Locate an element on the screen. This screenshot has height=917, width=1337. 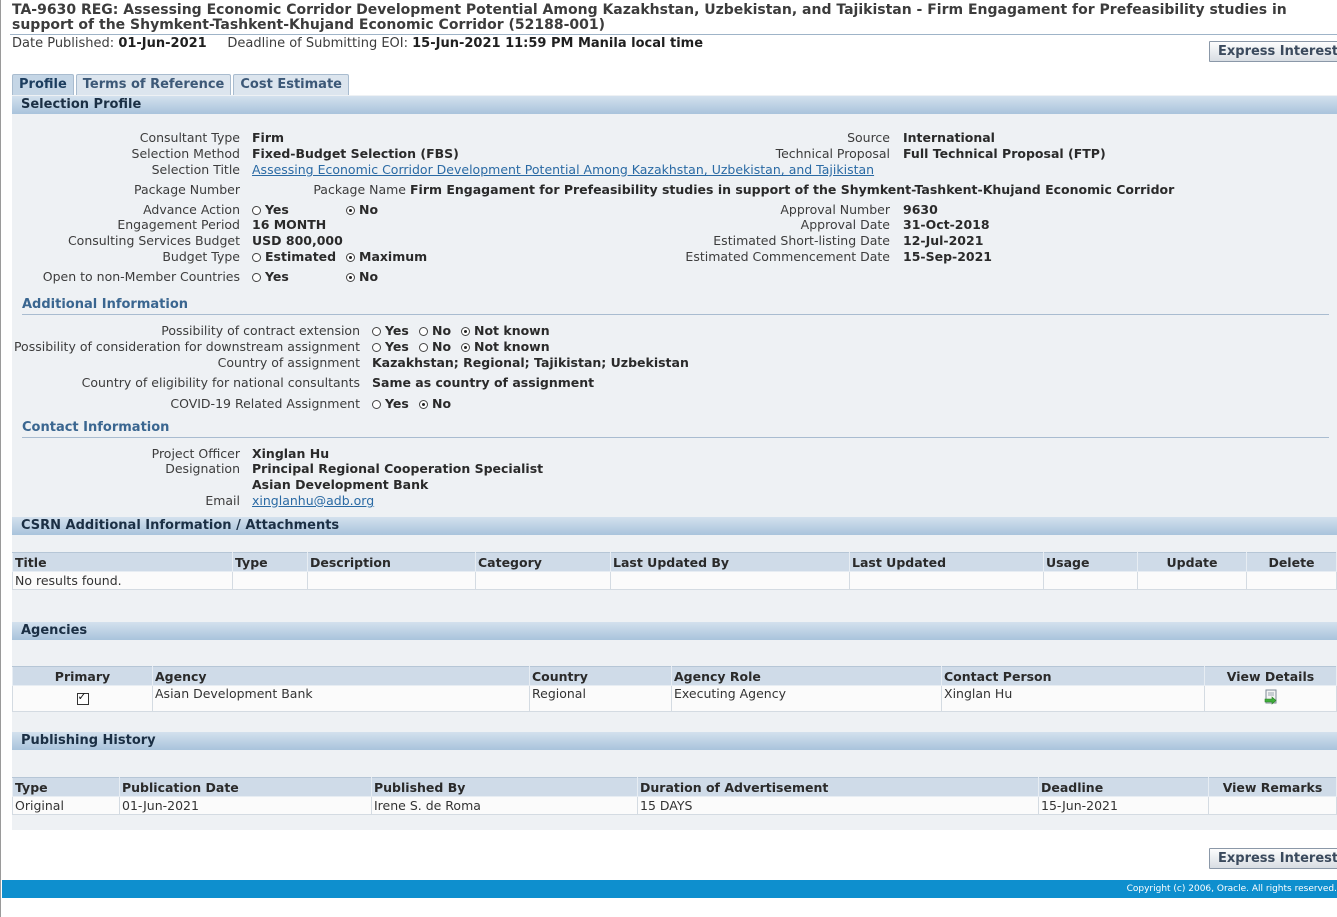
approval-date-value: 31-Oct-2018 is located at coordinates (946, 224).